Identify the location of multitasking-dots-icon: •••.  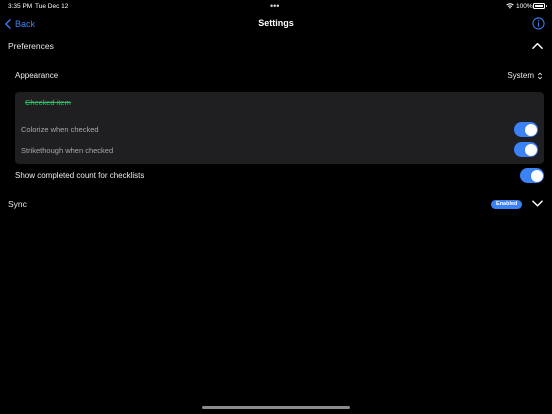
(274, 6).